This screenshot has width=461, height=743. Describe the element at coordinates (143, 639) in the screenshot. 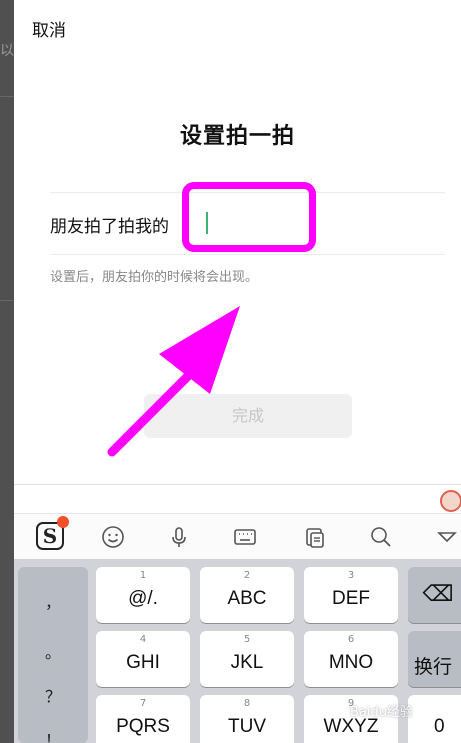

I see `key-number: 4` at that location.